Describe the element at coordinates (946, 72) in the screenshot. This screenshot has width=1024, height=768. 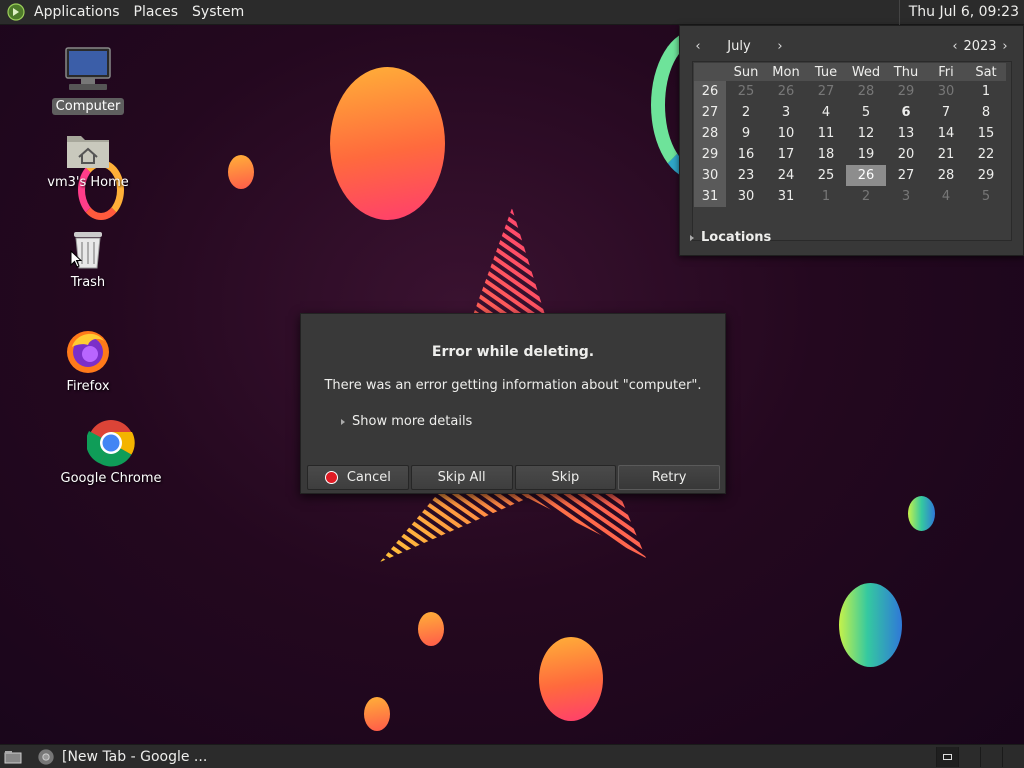
I see `weekday-header: Fri` at that location.